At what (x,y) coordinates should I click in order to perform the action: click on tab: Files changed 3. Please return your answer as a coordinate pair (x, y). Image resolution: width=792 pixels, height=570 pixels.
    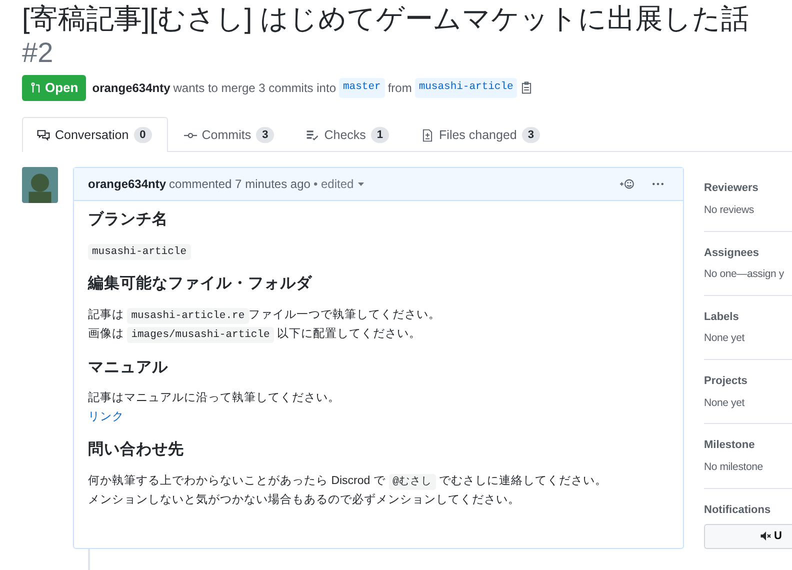
    Looking at the image, I should click on (480, 134).